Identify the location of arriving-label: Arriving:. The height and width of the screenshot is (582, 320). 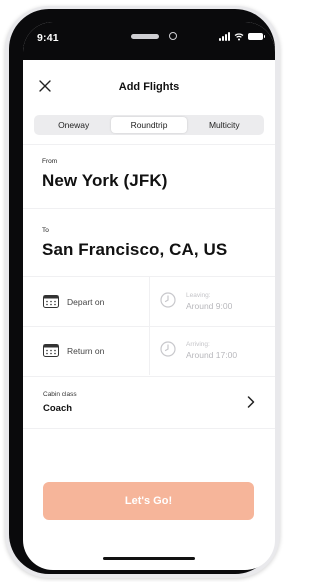
(198, 344).